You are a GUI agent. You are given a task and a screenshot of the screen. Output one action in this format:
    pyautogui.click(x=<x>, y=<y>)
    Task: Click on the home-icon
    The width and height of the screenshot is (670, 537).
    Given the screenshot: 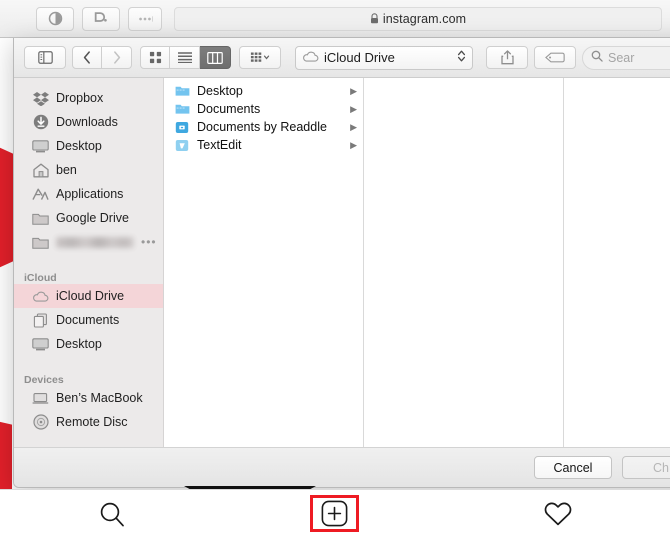 What is the action you would take?
    pyautogui.click(x=40, y=170)
    